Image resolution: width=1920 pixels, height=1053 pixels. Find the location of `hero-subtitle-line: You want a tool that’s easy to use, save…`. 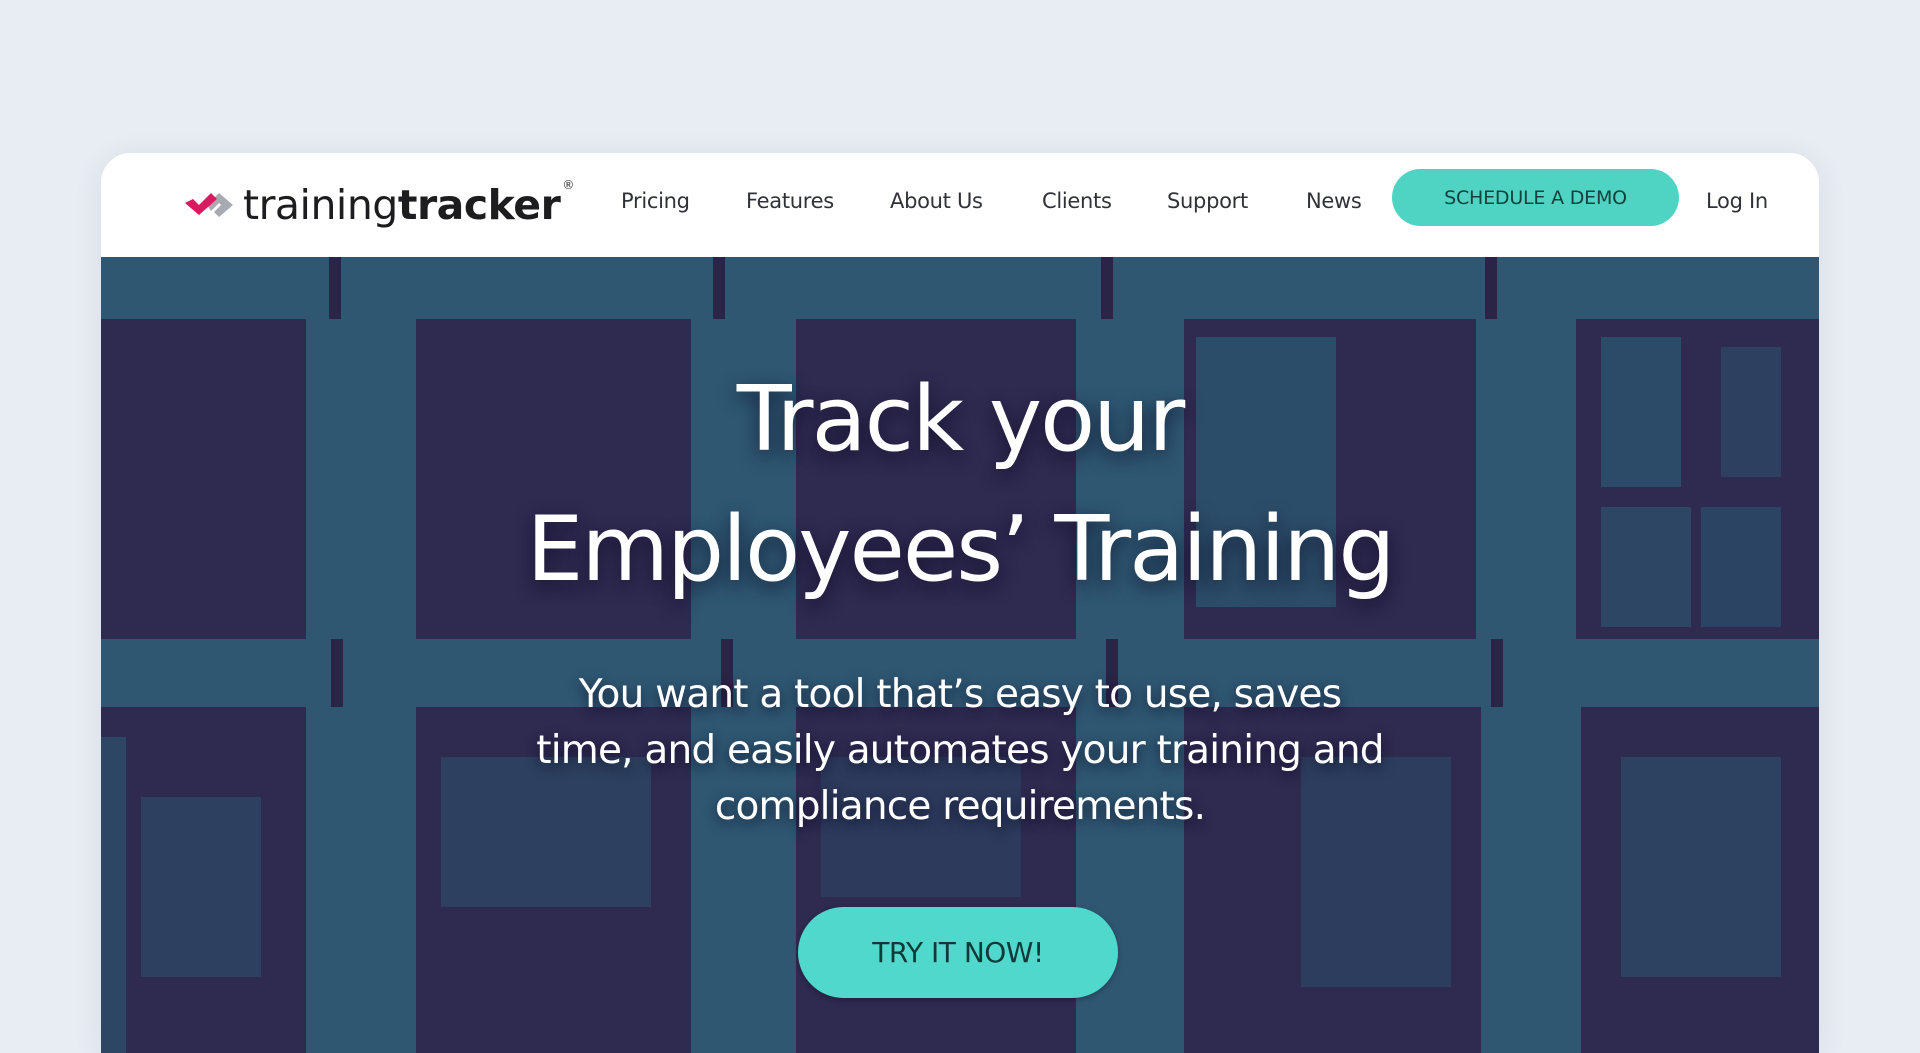

hero-subtitle-line: You want a tool that’s easy to use, save… is located at coordinates (960, 694).